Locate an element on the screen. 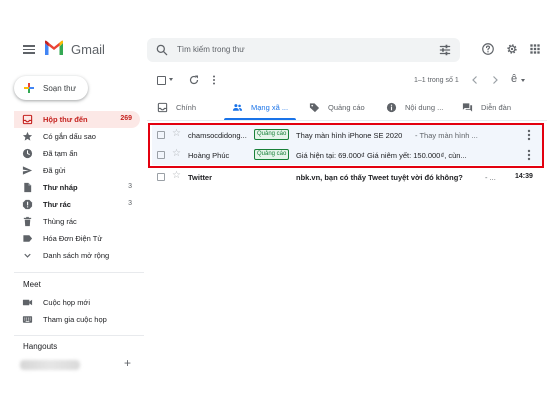 The width and height of the screenshot is (560, 420). compose-label: Soạn thư is located at coordinates (59, 88).